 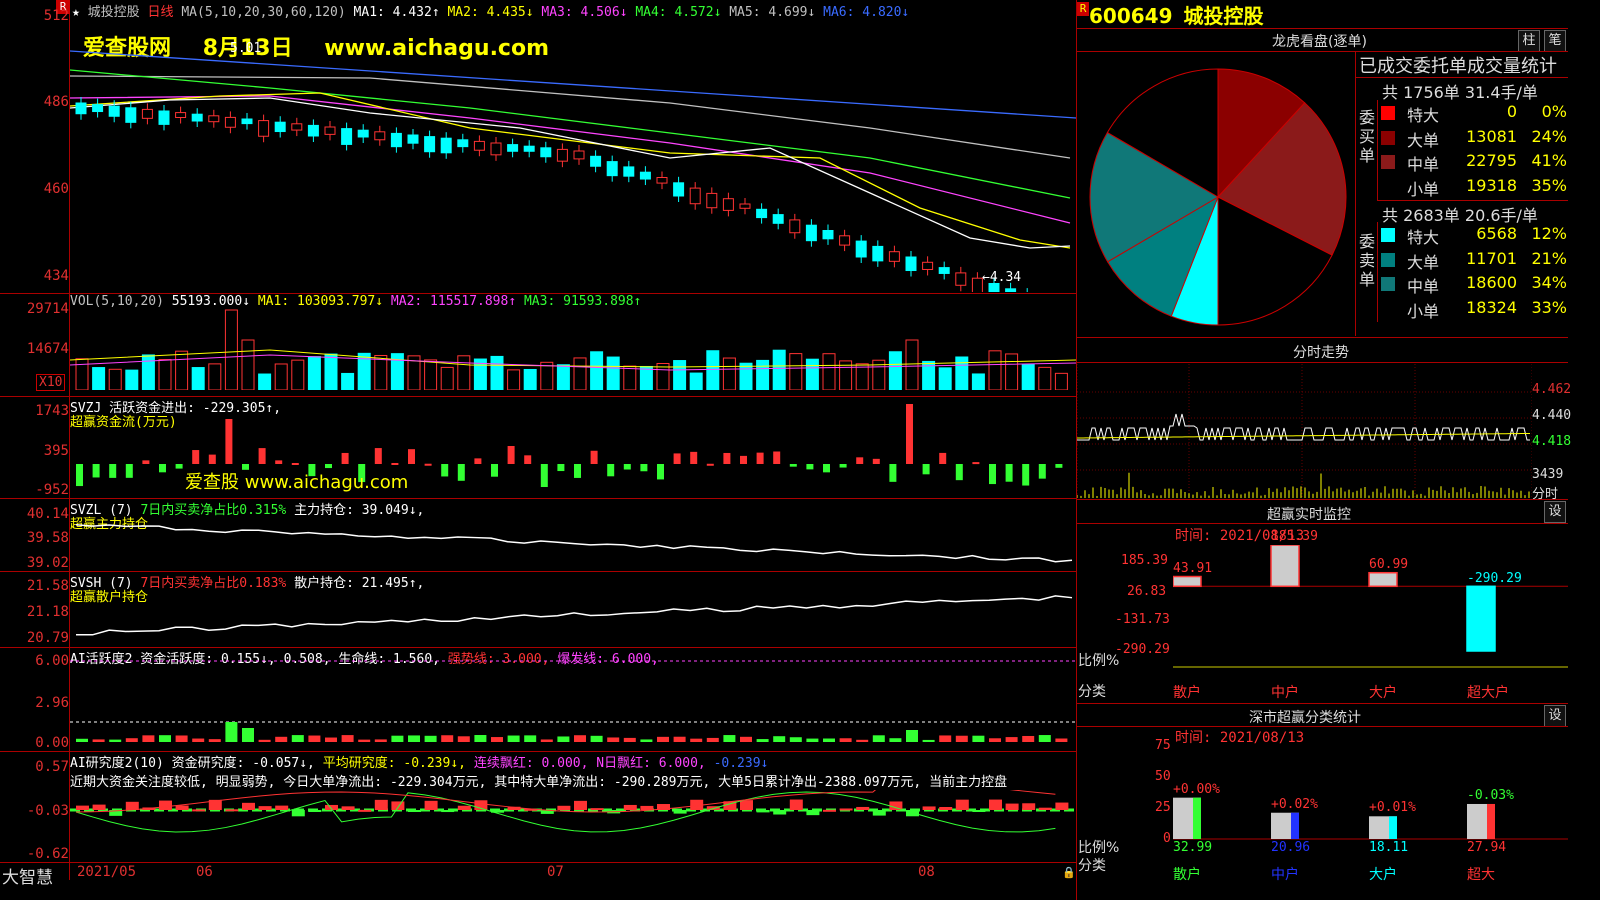 What do you see at coordinates (1529, 41) in the screenshot?
I see `bar-mode-button: 柱` at bounding box center [1529, 41].